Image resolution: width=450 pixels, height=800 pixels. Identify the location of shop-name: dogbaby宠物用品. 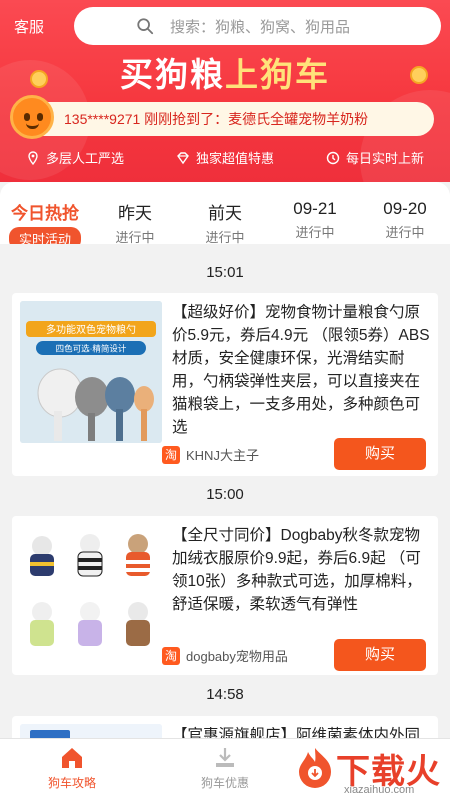
(237, 656).